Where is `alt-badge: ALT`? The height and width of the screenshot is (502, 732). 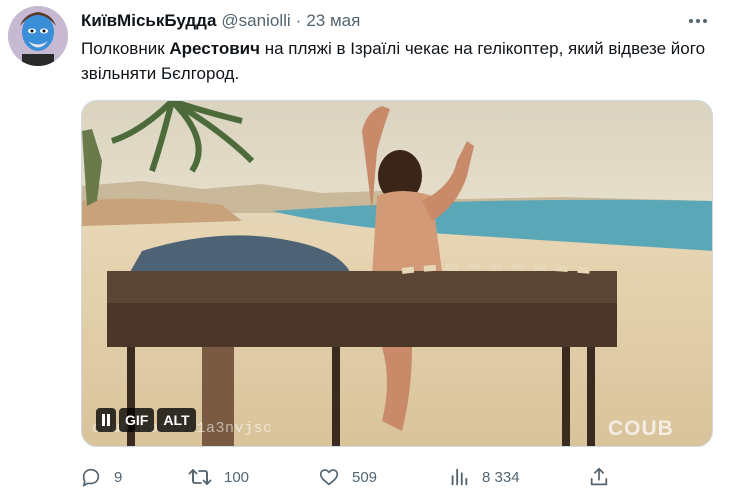
alt-badge: ALT is located at coordinates (176, 420).